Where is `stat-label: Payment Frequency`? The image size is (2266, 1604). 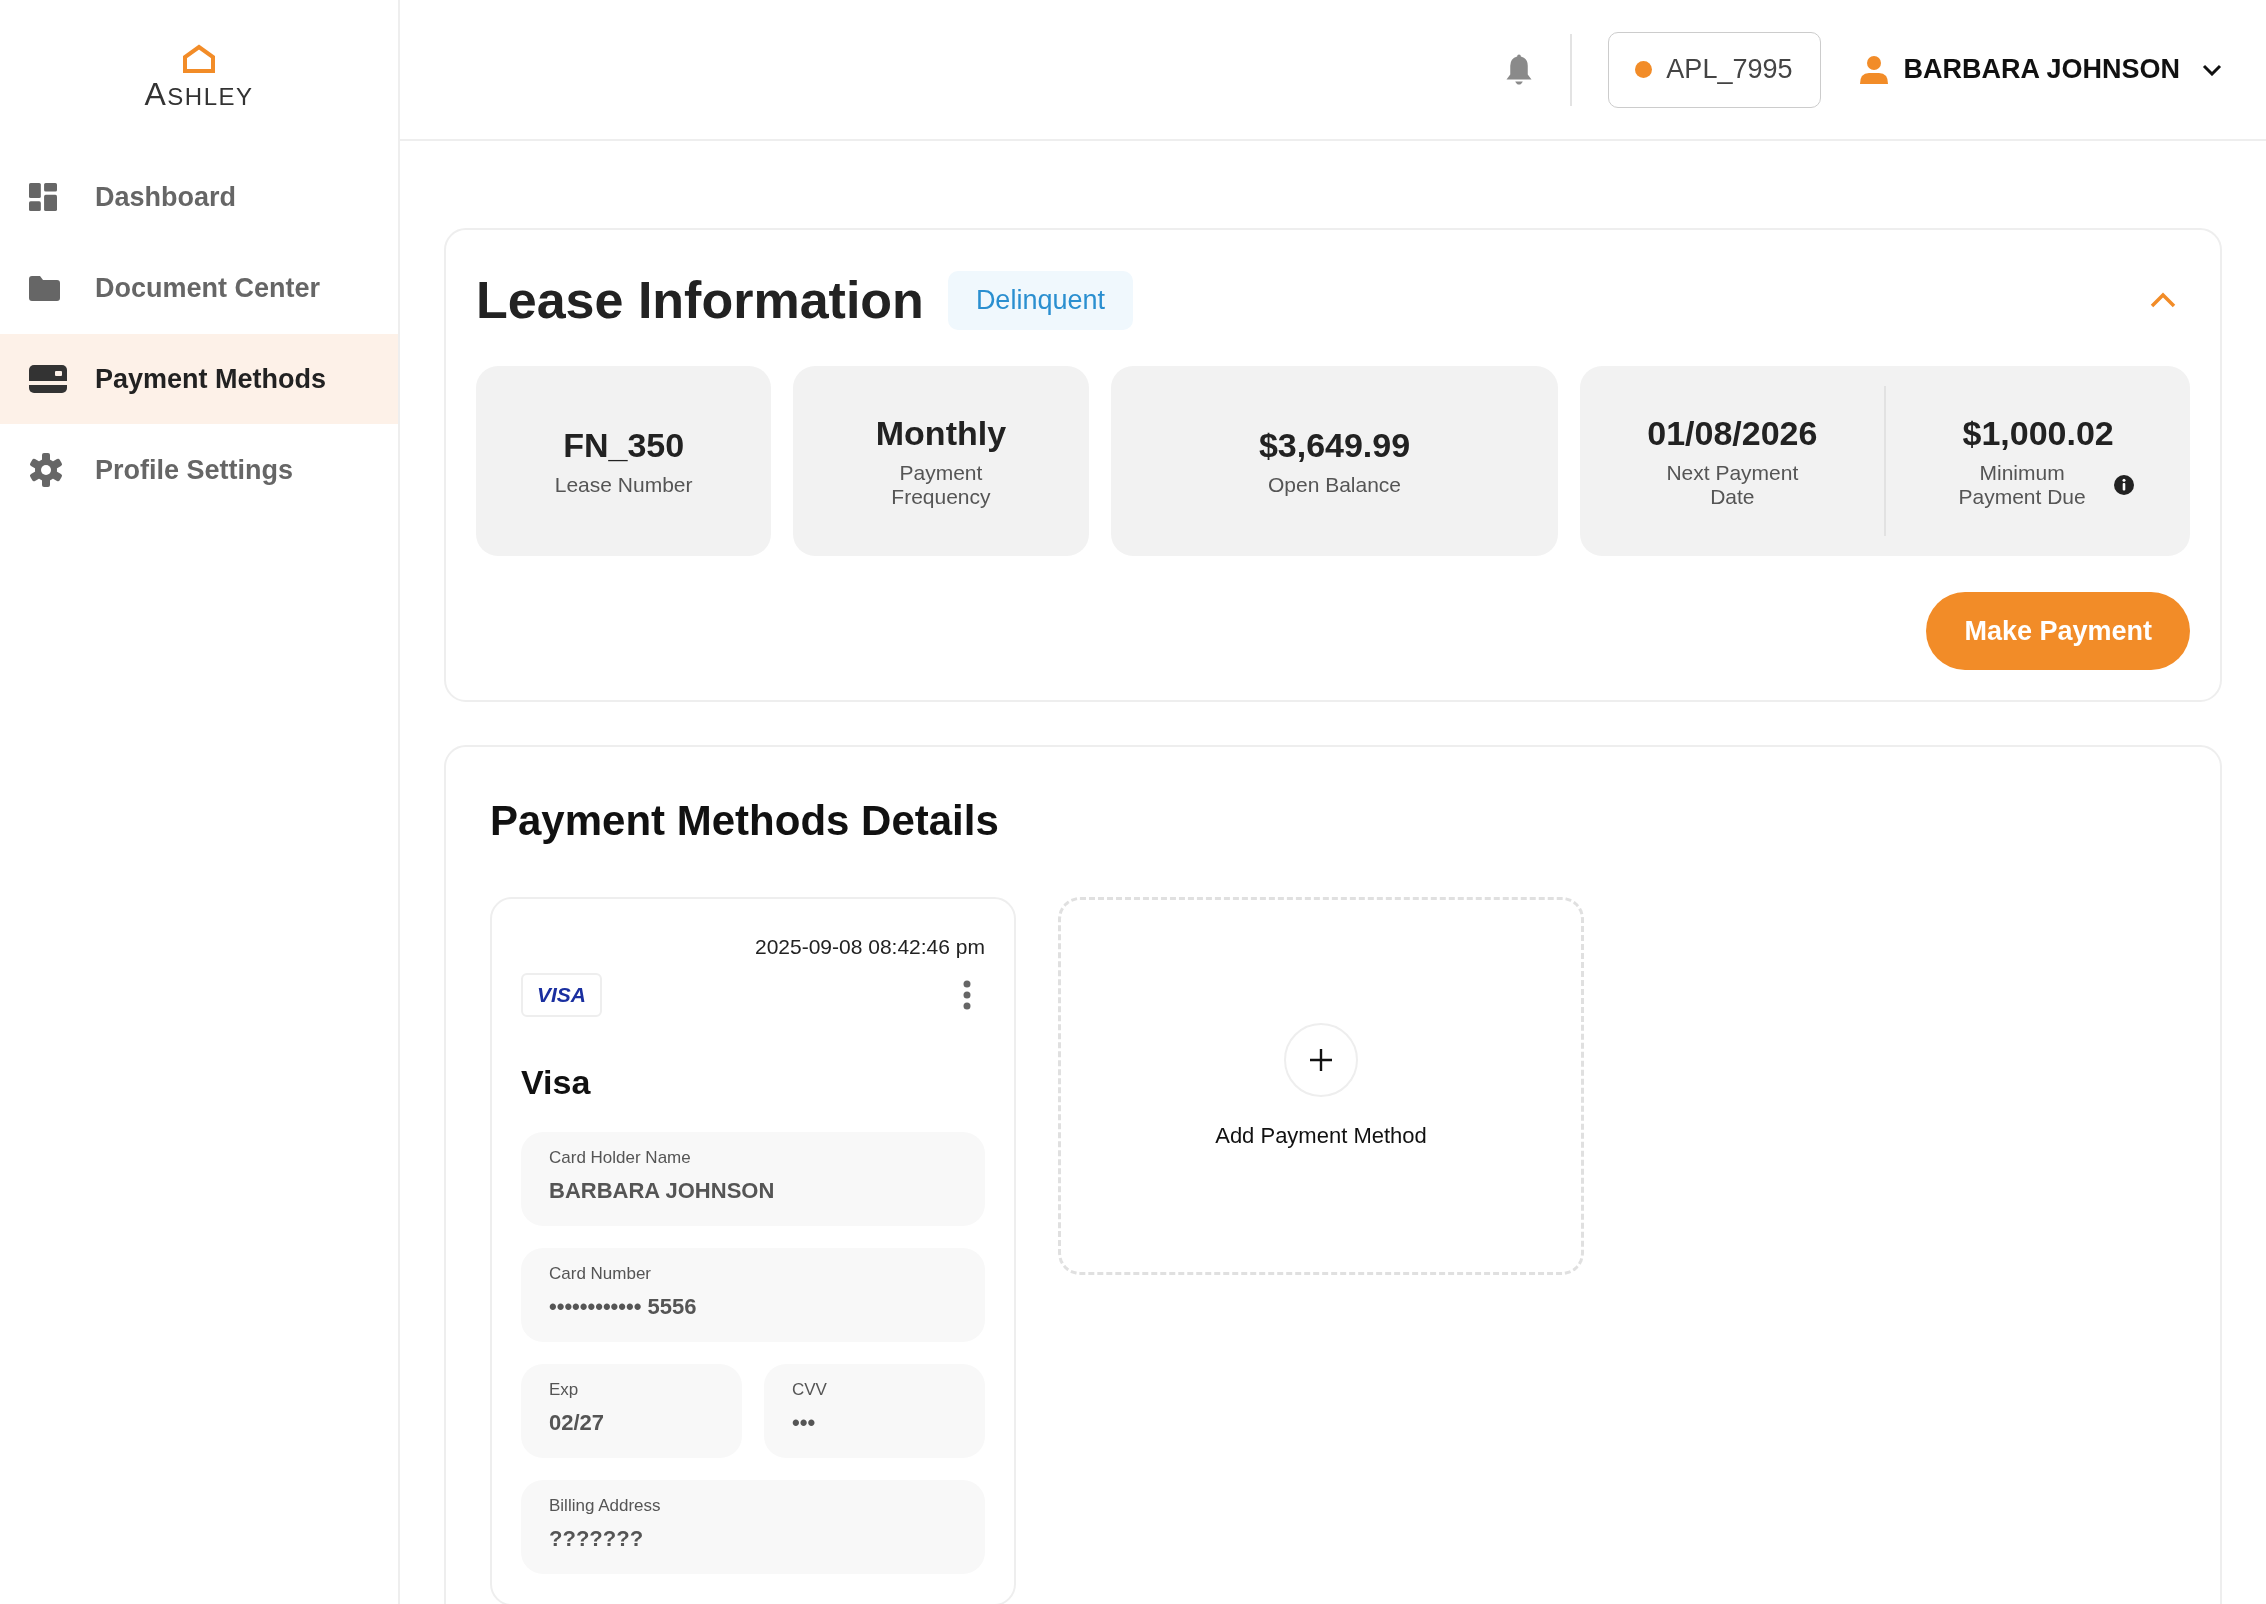
stat-label: Payment Frequency is located at coordinates (941, 484).